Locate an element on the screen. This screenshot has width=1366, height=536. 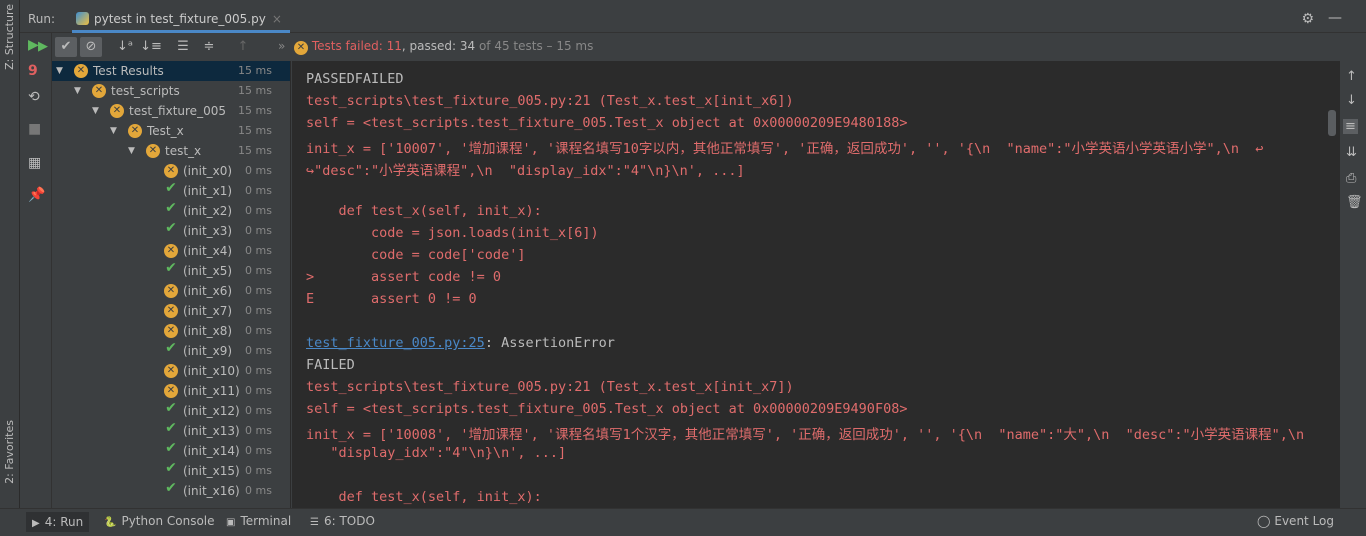
tree-row: ✔ (init_x12) 0 ms is located at coordinates (171, 411).